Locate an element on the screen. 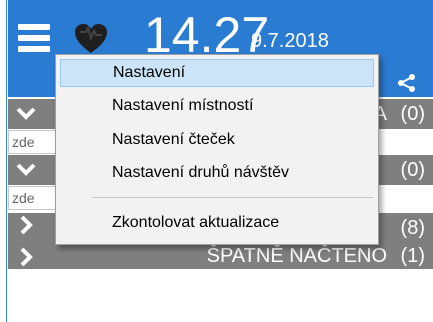 The height and width of the screenshot is (322, 433). group-count: (8) is located at coordinates (412, 228).